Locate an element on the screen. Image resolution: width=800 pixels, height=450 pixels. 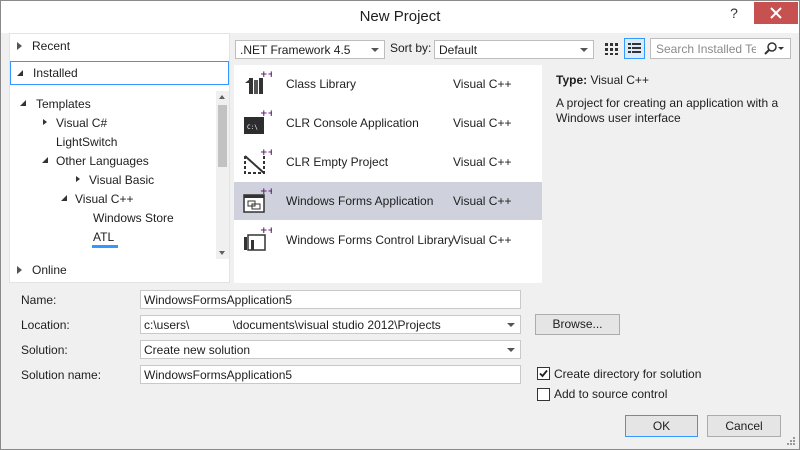
sort-dropdown: Default is located at coordinates (514, 49).